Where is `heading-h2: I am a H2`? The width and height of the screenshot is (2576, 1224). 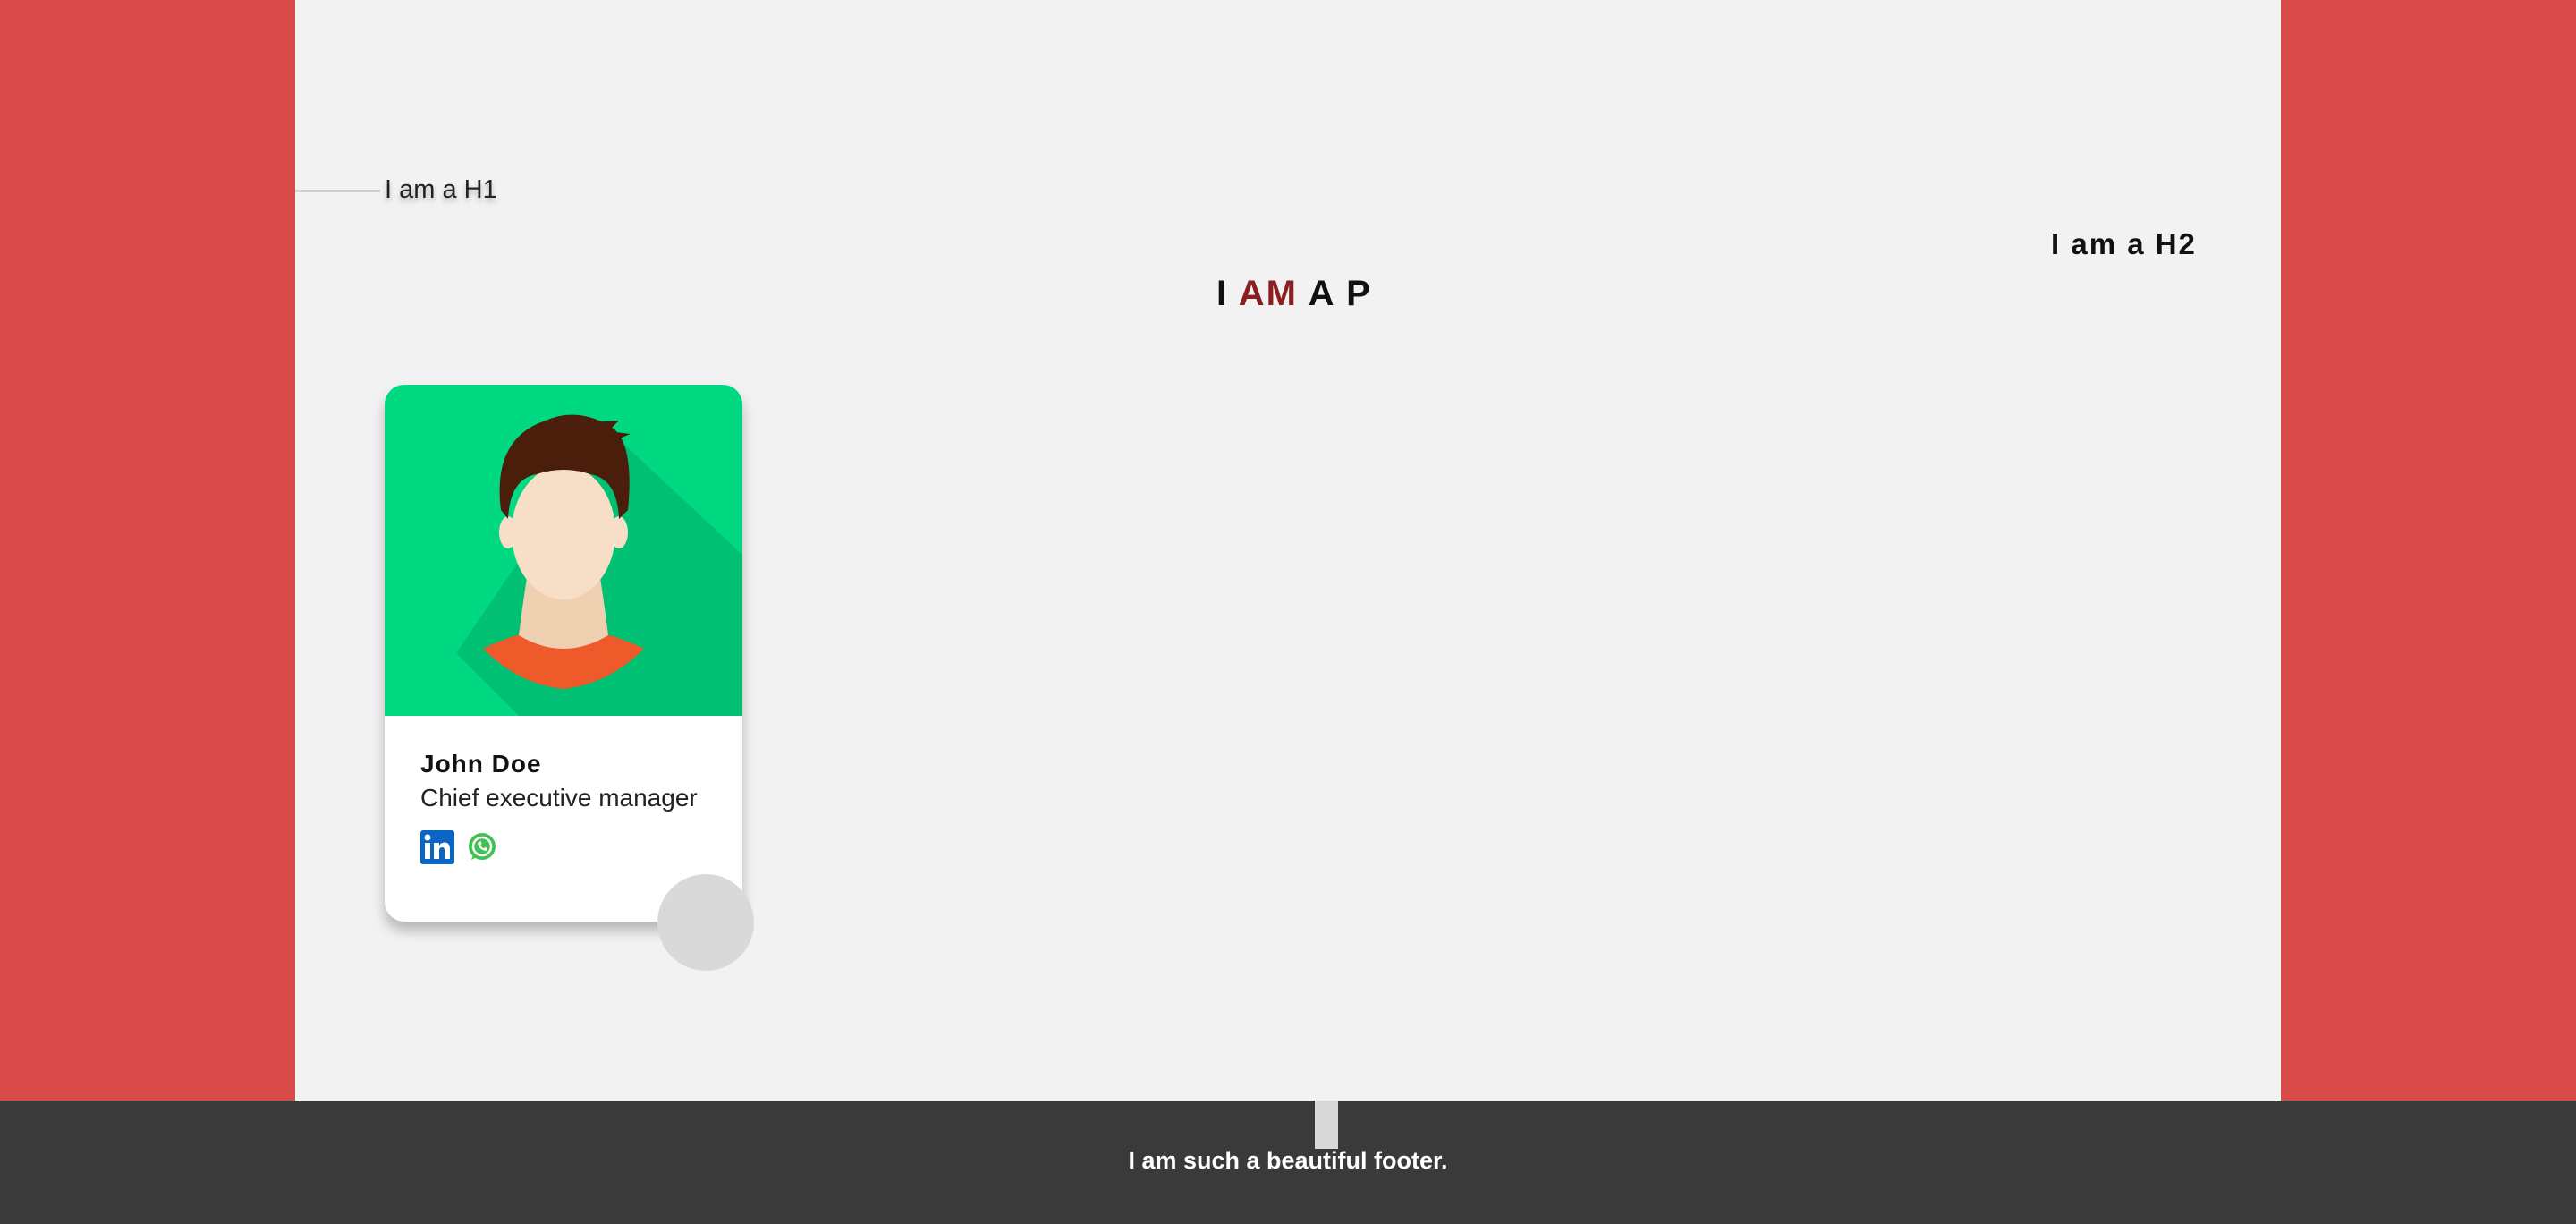 heading-h2: I am a H2 is located at coordinates (2124, 243).